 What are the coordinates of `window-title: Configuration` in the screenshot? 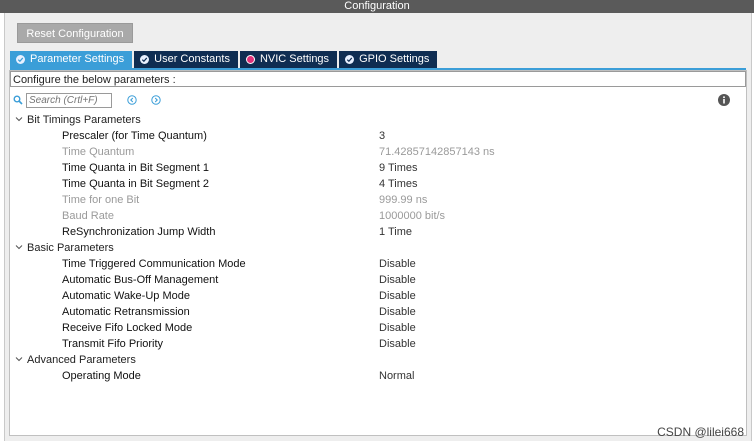 It's located at (377, 6).